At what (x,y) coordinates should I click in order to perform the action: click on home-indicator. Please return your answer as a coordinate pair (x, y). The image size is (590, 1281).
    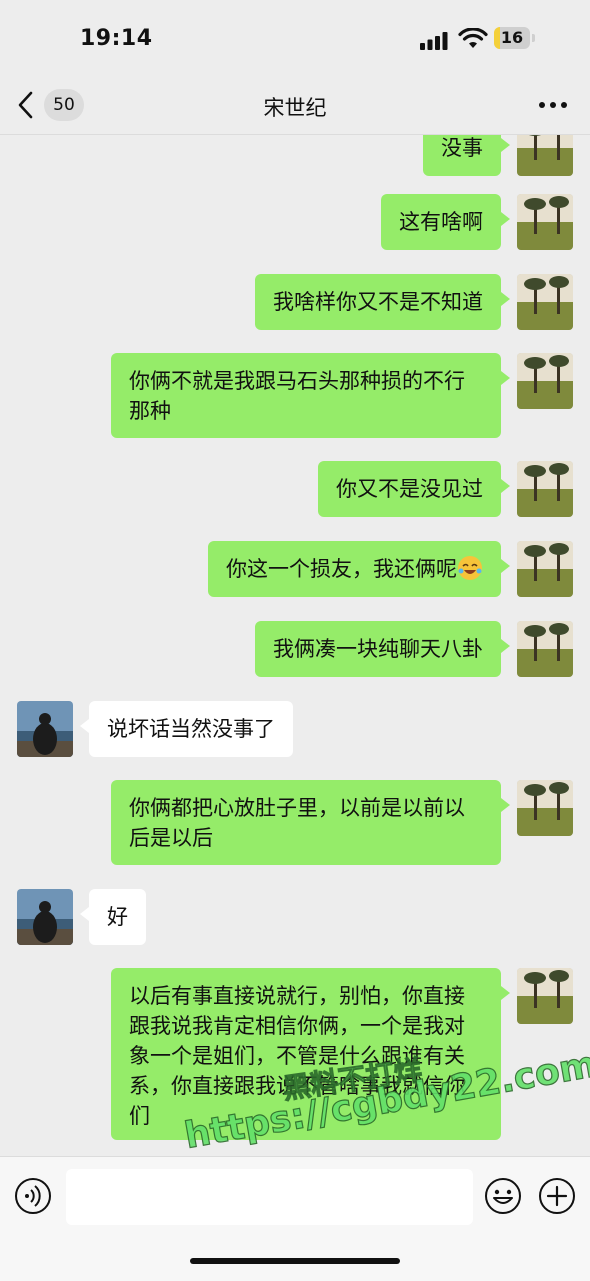
    Looking at the image, I should click on (295, 1261).